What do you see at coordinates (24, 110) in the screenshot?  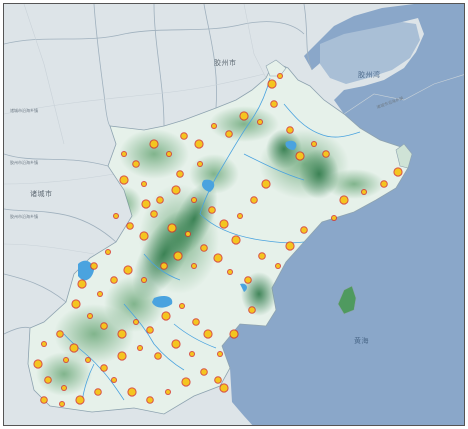 I see `label-road-3: 诸城市沿海乡镇` at bounding box center [24, 110].